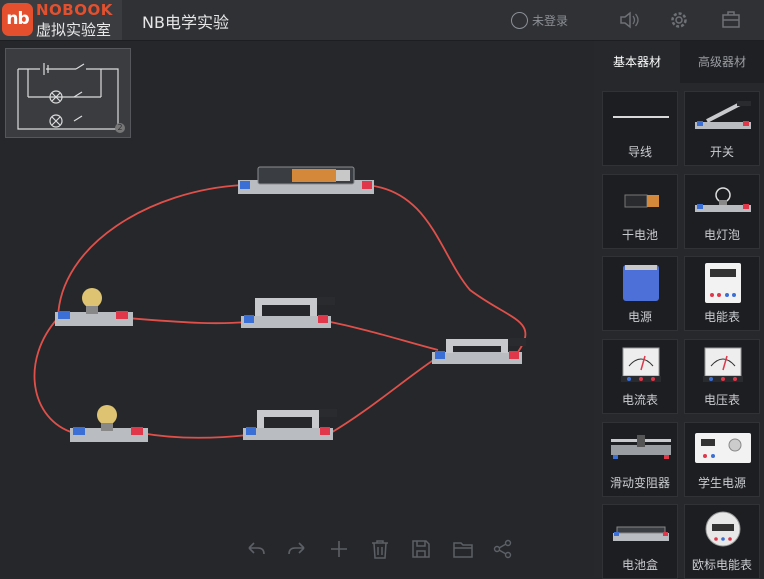  Describe the element at coordinates (723, 448) in the screenshot. I see `student-power-icon` at that location.